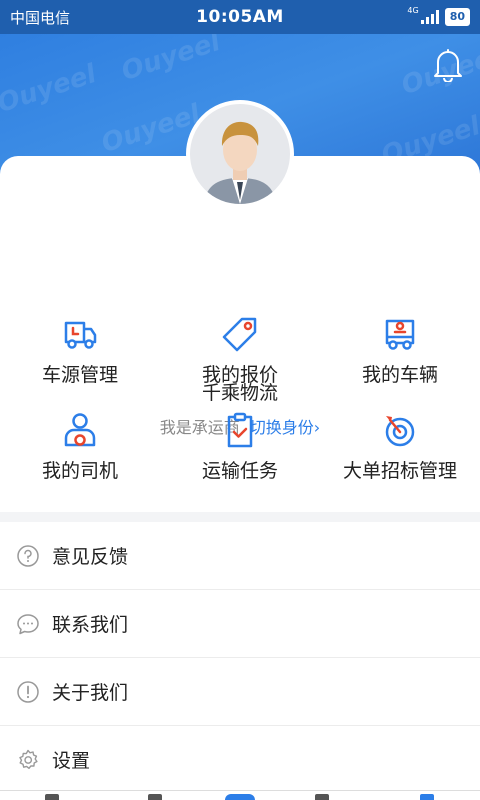 The width and height of the screenshot is (480, 800). What do you see at coordinates (400, 431) in the screenshot?
I see `target-icon` at bounding box center [400, 431].